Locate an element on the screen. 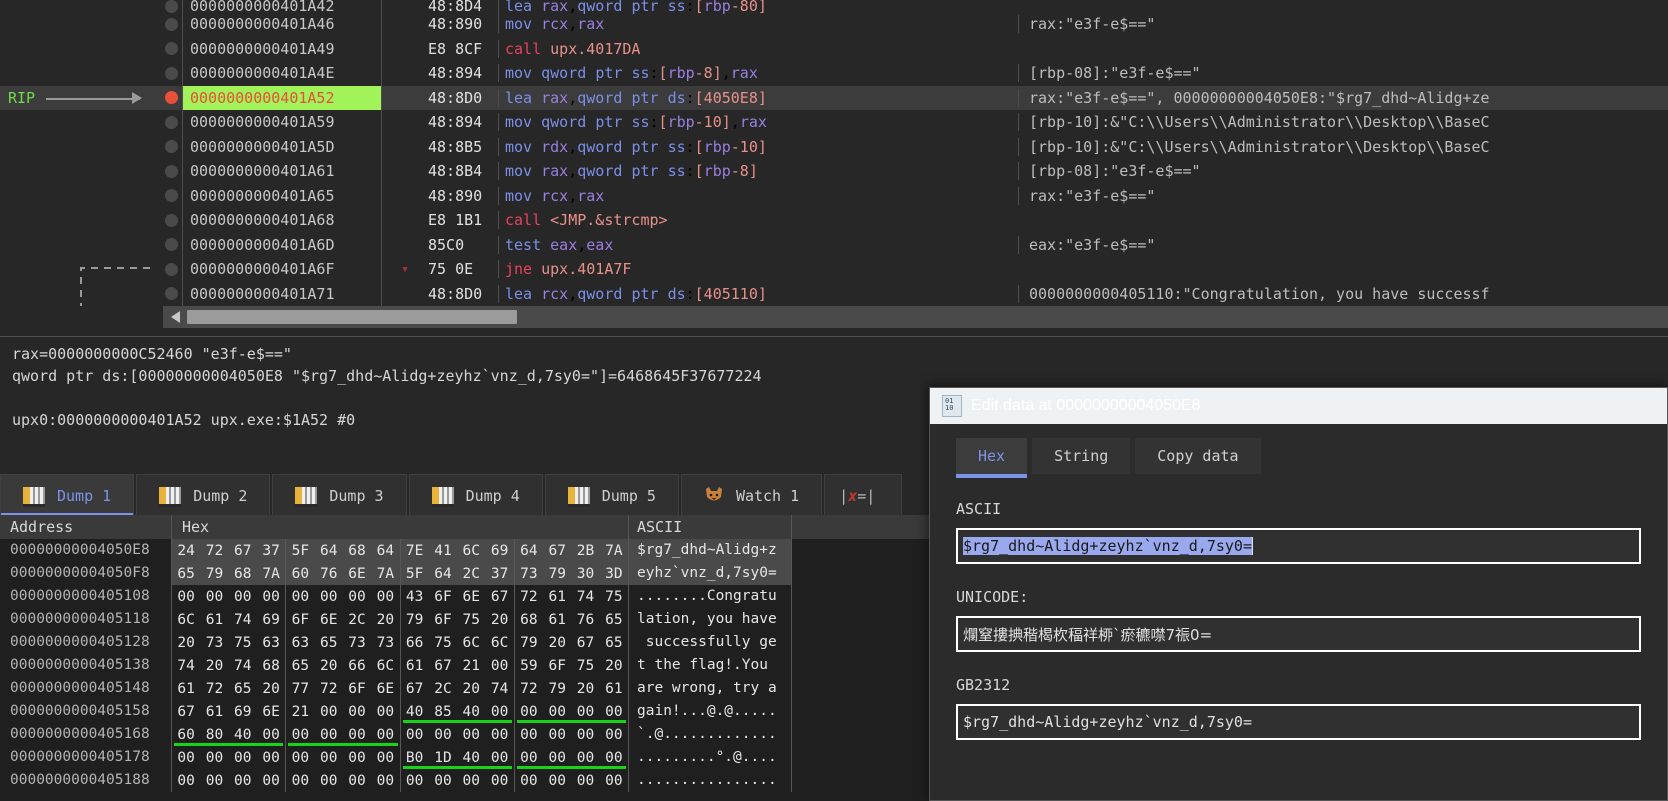 The width and height of the screenshot is (1668, 801). dump-hex-byte: 60 is located at coordinates (185, 735).